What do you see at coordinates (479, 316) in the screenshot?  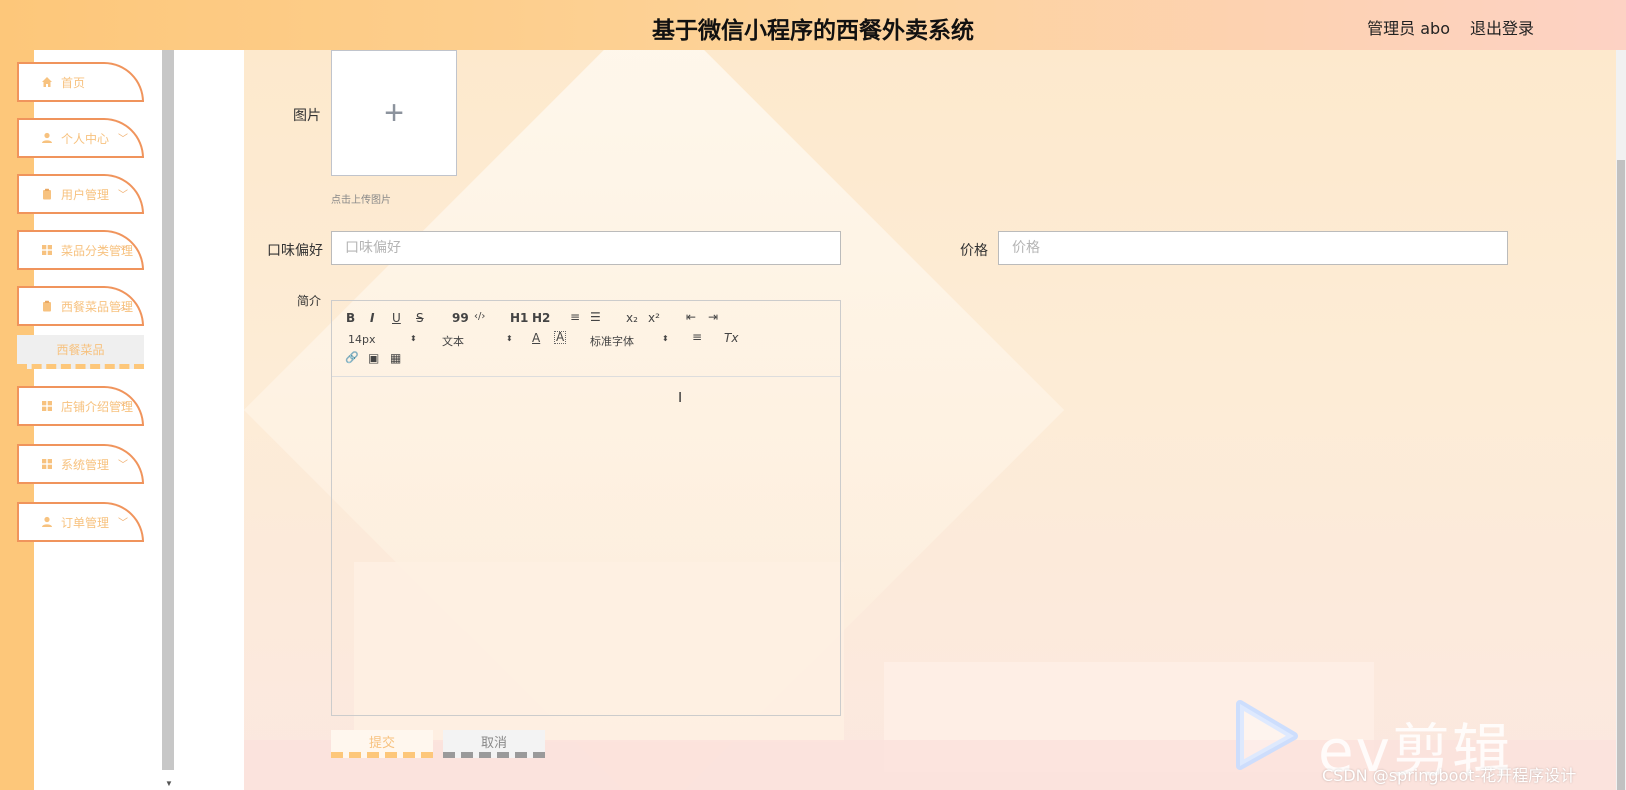 I see `code-block-button: ‹/›` at bounding box center [479, 316].